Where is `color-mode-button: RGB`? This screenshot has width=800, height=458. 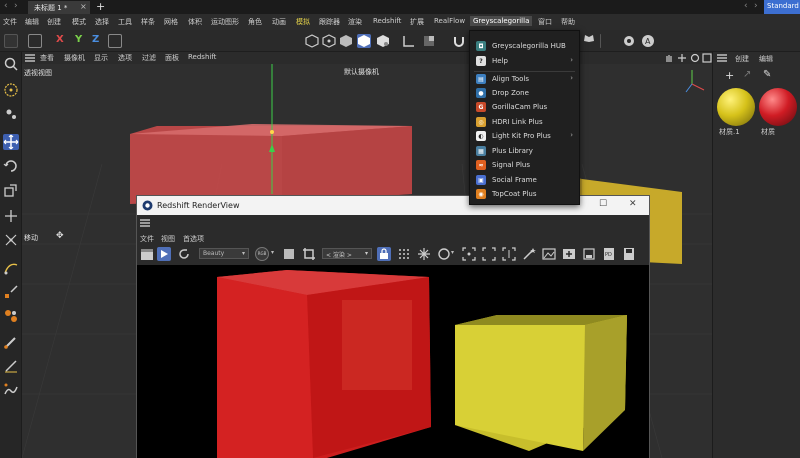
color-mode-button: RGB is located at coordinates (262, 254).